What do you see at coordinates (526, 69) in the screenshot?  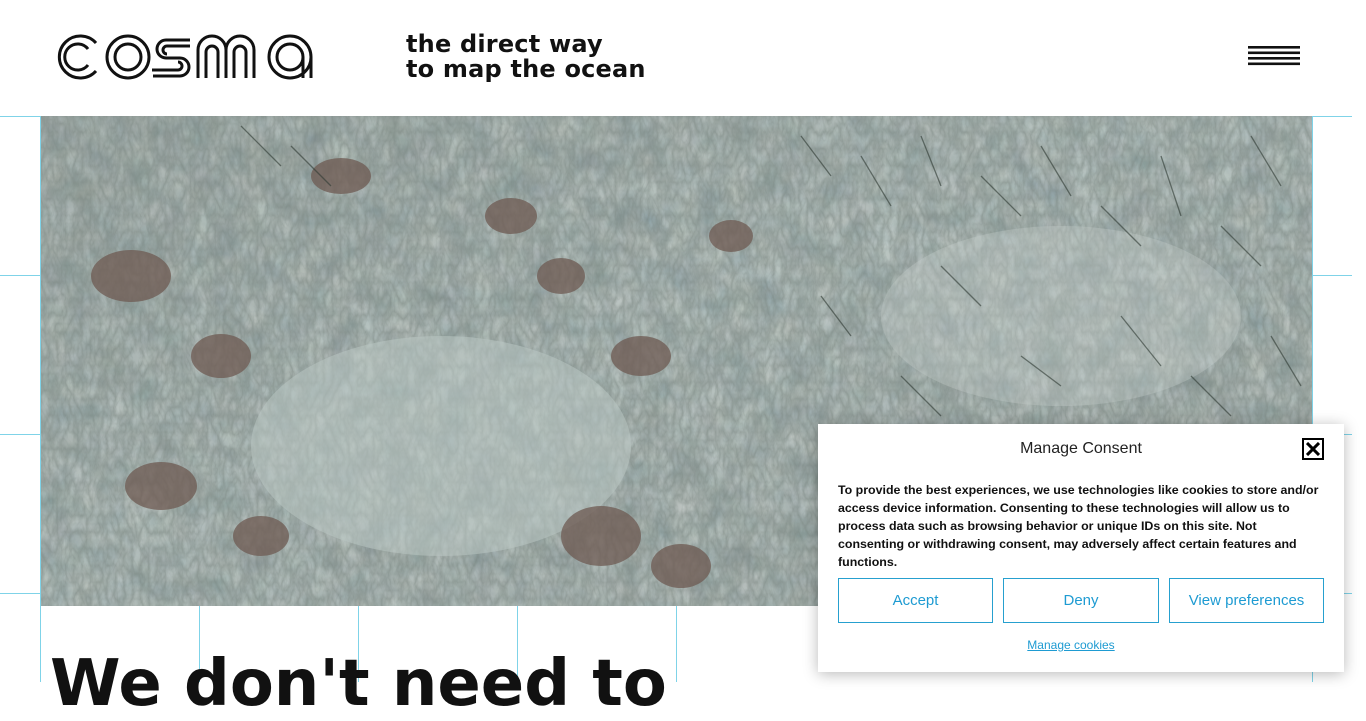 I see `tagline-line-2: to map the ocean` at bounding box center [526, 69].